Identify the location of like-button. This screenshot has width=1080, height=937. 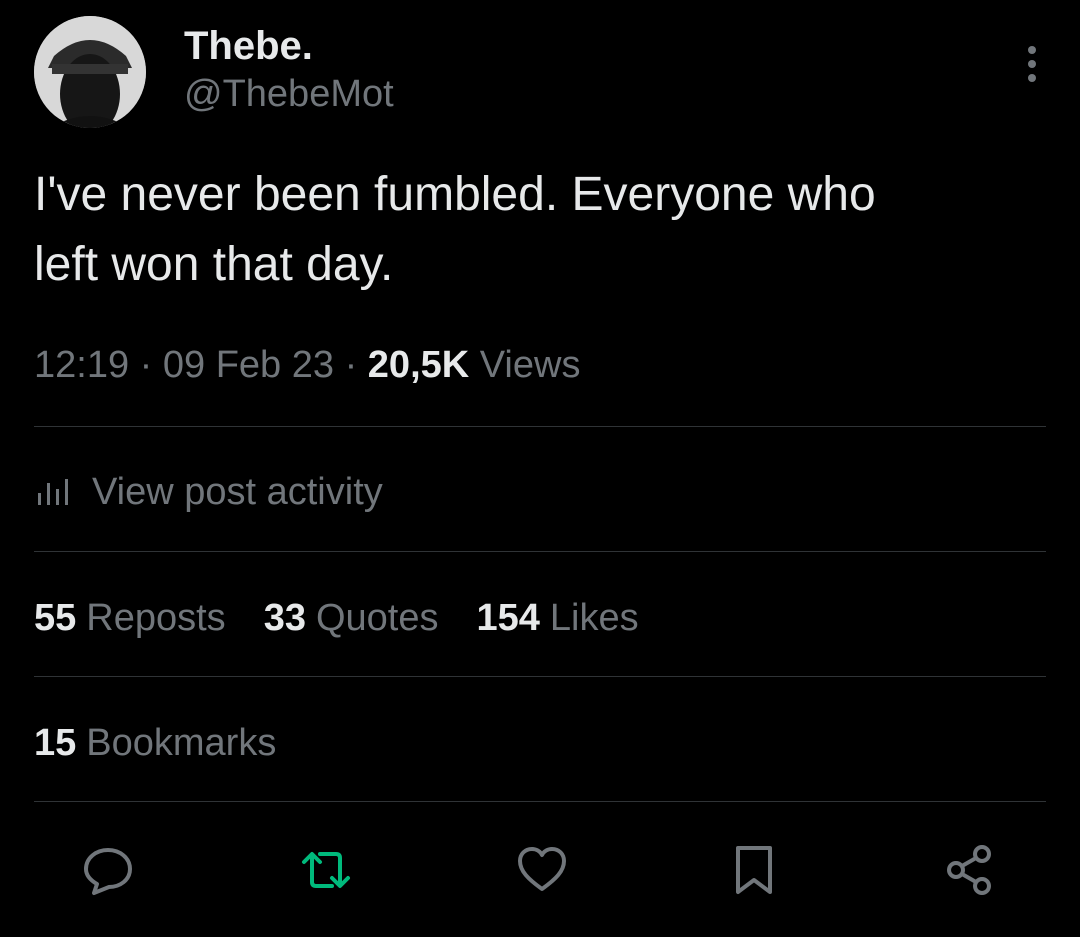
(542, 870).